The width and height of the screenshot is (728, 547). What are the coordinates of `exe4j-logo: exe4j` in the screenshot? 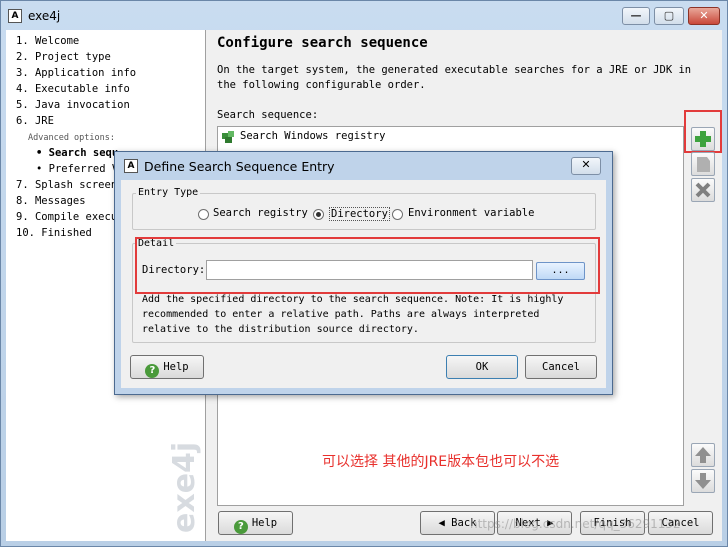 It's located at (184, 487).